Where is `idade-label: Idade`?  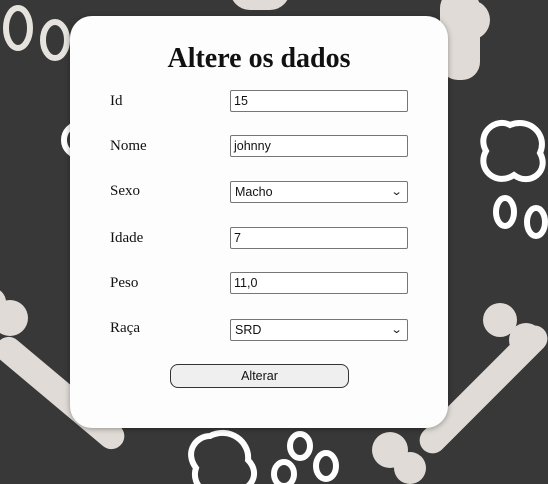
idade-label: Idade is located at coordinates (127, 238).